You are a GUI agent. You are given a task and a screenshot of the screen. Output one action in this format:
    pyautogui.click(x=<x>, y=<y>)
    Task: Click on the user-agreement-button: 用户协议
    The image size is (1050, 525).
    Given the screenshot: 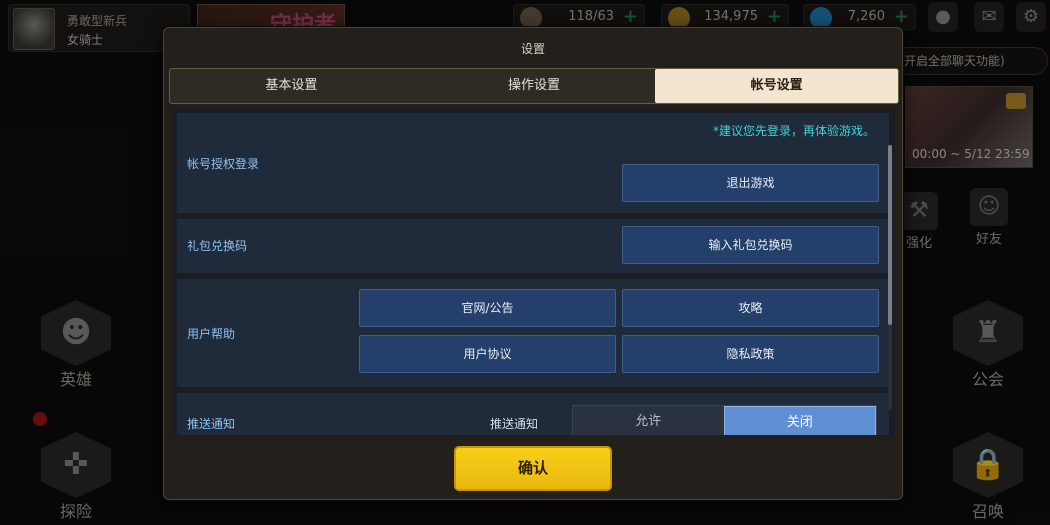 What is the action you would take?
    pyautogui.click(x=487, y=354)
    